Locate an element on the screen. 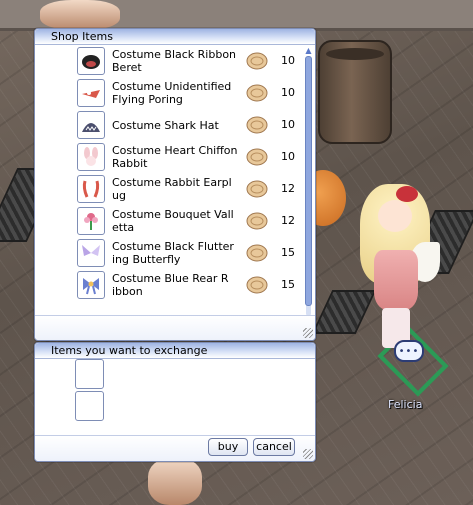  blue-rear-ribbon-icon is located at coordinates (91, 285).